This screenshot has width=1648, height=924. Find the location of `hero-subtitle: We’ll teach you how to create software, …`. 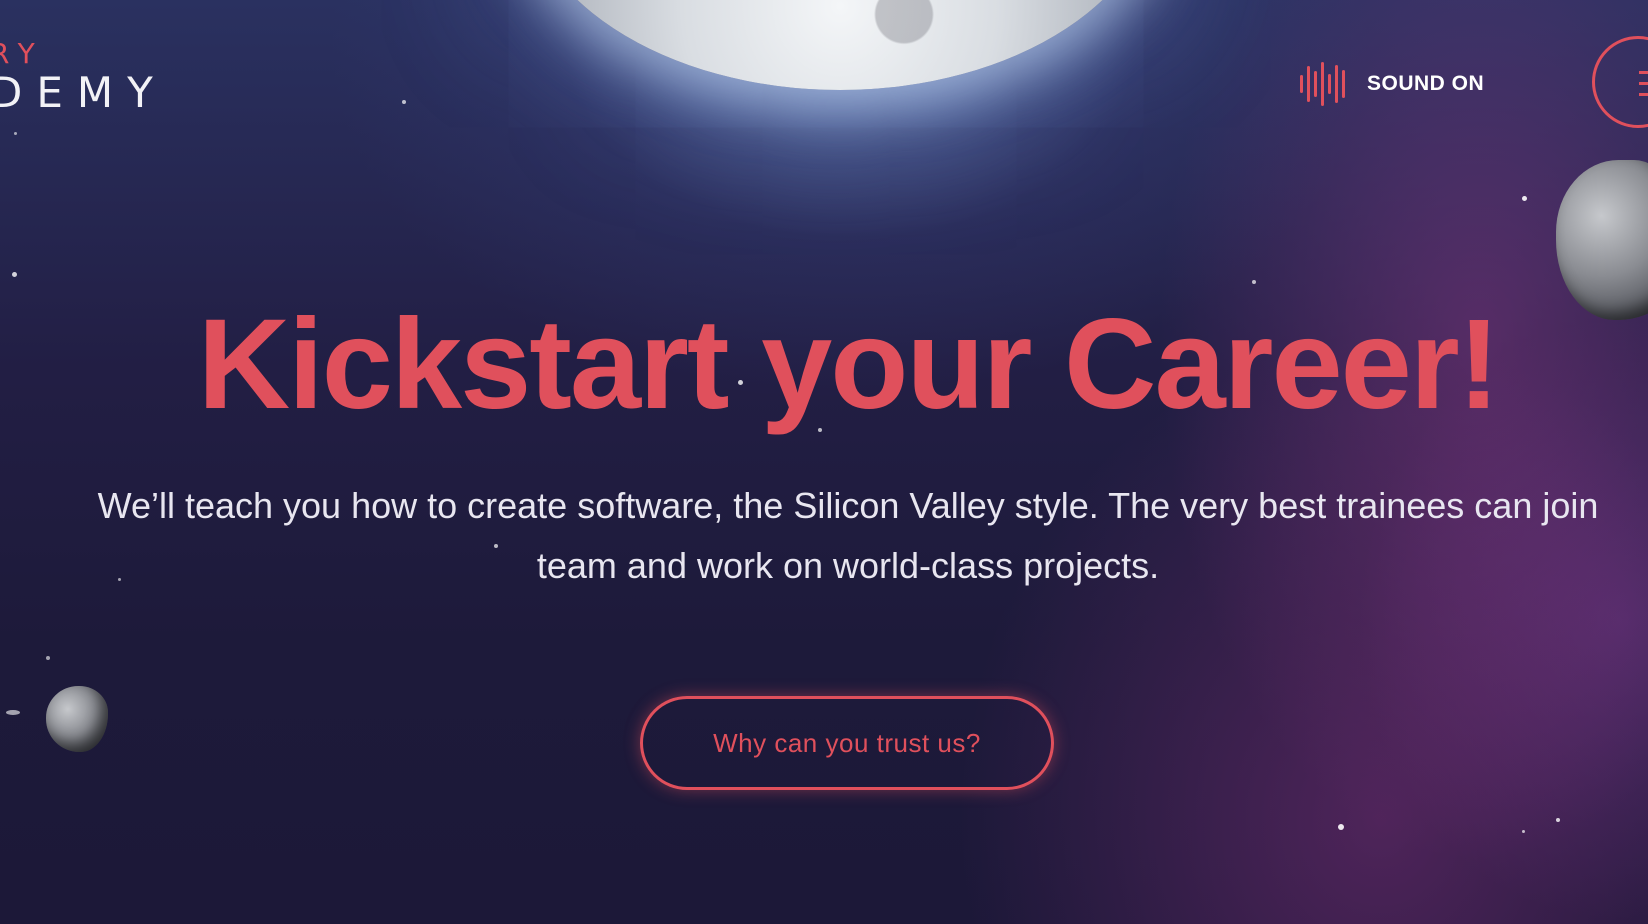

hero-subtitle: We’ll teach you how to create software, … is located at coordinates (824, 536).